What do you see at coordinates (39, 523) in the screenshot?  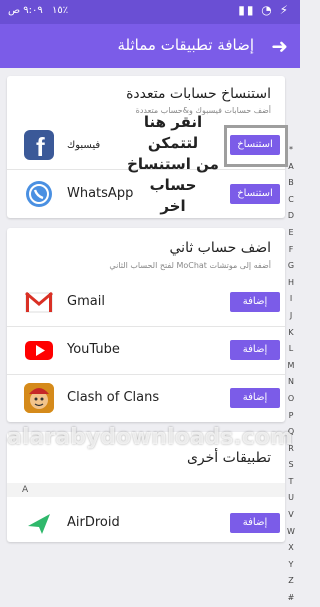 I see `airdroid-icon` at bounding box center [39, 523].